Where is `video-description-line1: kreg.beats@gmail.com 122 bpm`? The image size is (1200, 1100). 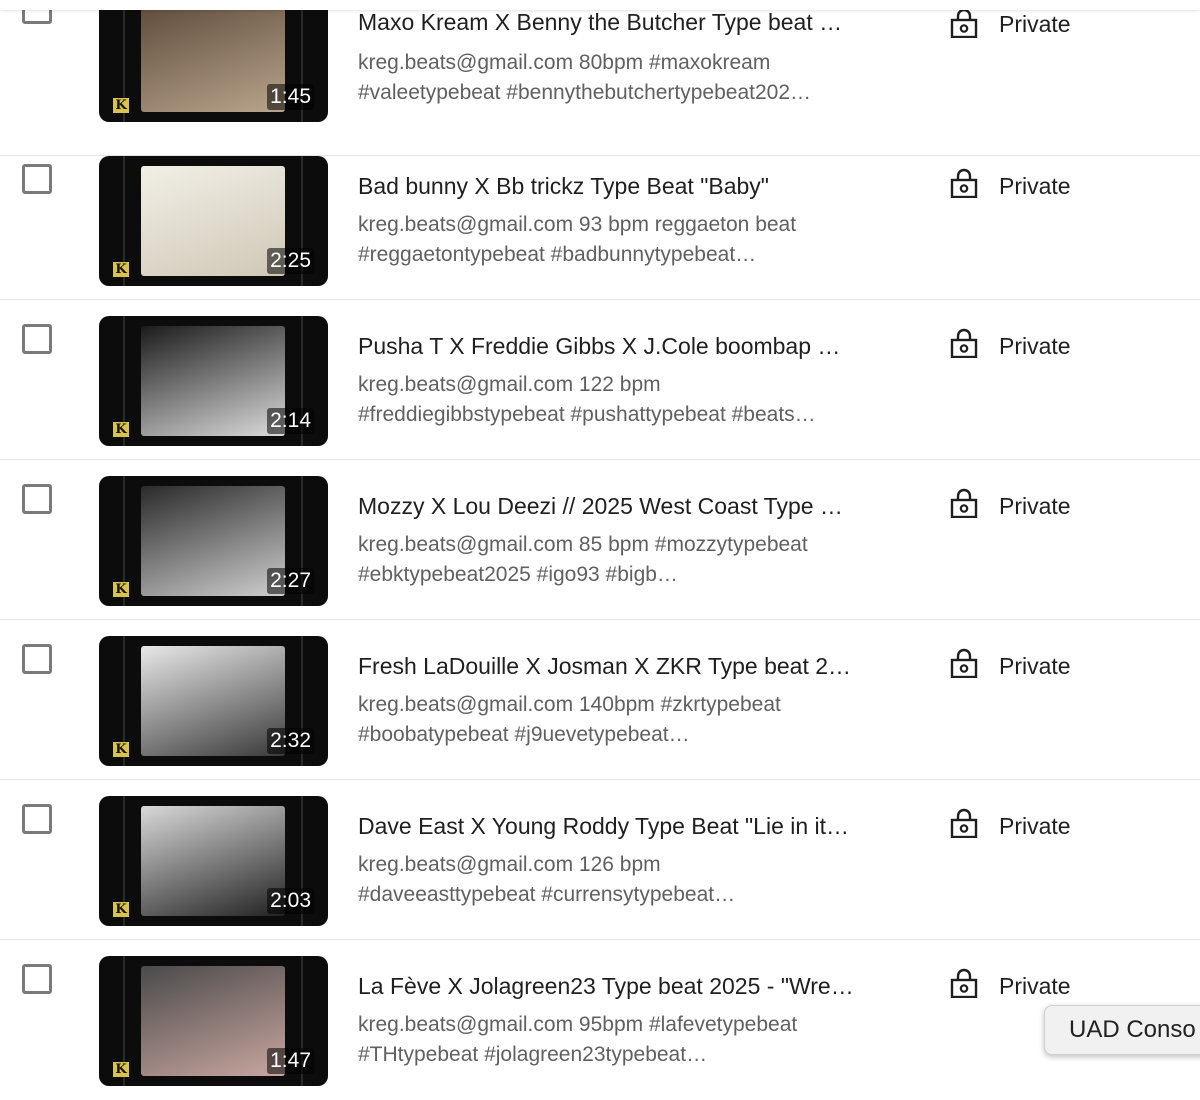
video-description-line1: kreg.beats@gmail.com 122 bpm is located at coordinates (509, 384).